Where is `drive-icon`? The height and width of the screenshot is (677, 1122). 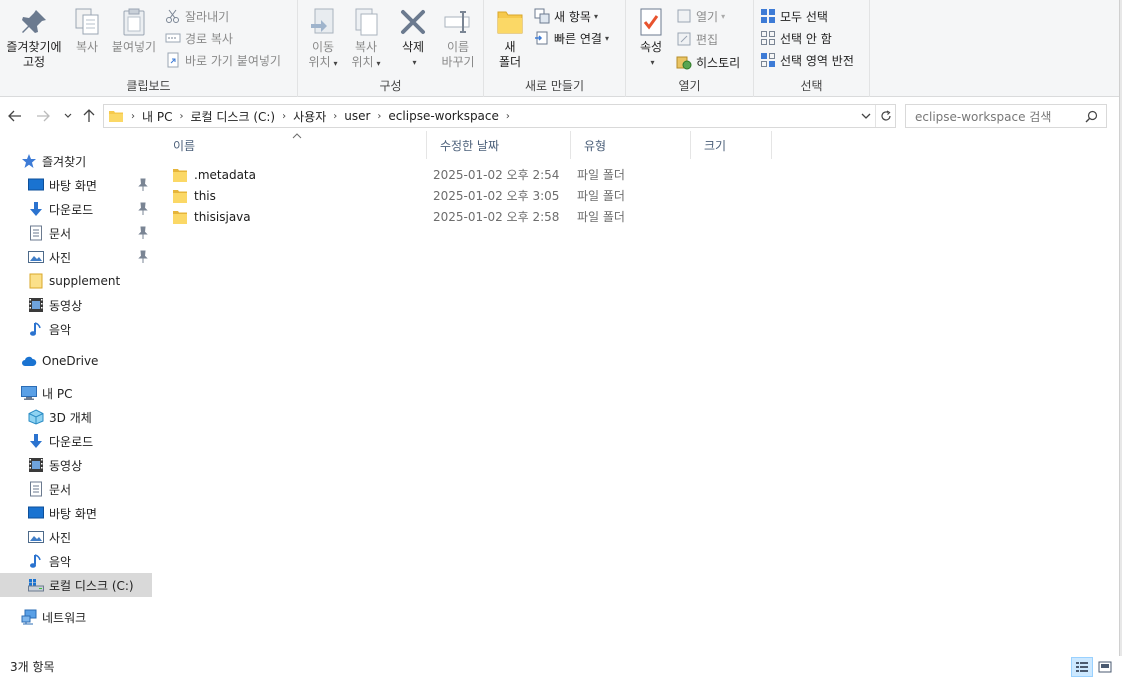 drive-icon is located at coordinates (36, 585).